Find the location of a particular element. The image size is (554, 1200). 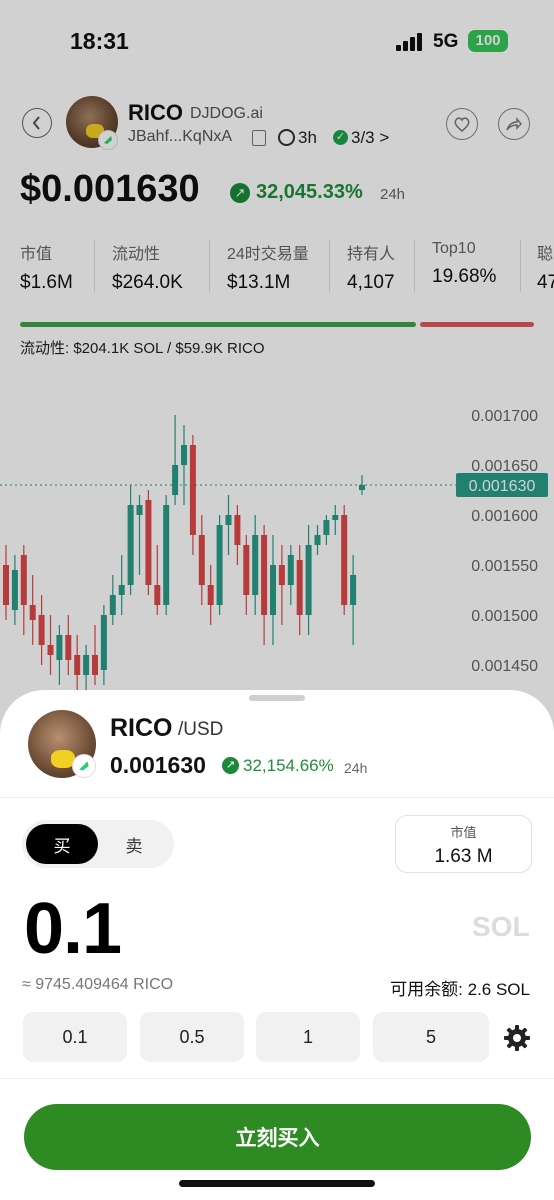

estimated-receive: ≈ 9745.409464 RICO is located at coordinates (98, 984).